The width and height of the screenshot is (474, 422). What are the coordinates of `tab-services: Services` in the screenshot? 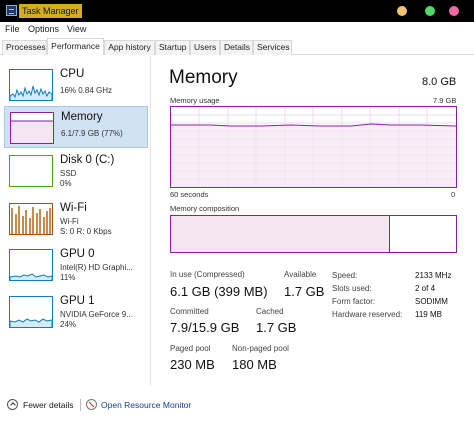 It's located at (272, 47).